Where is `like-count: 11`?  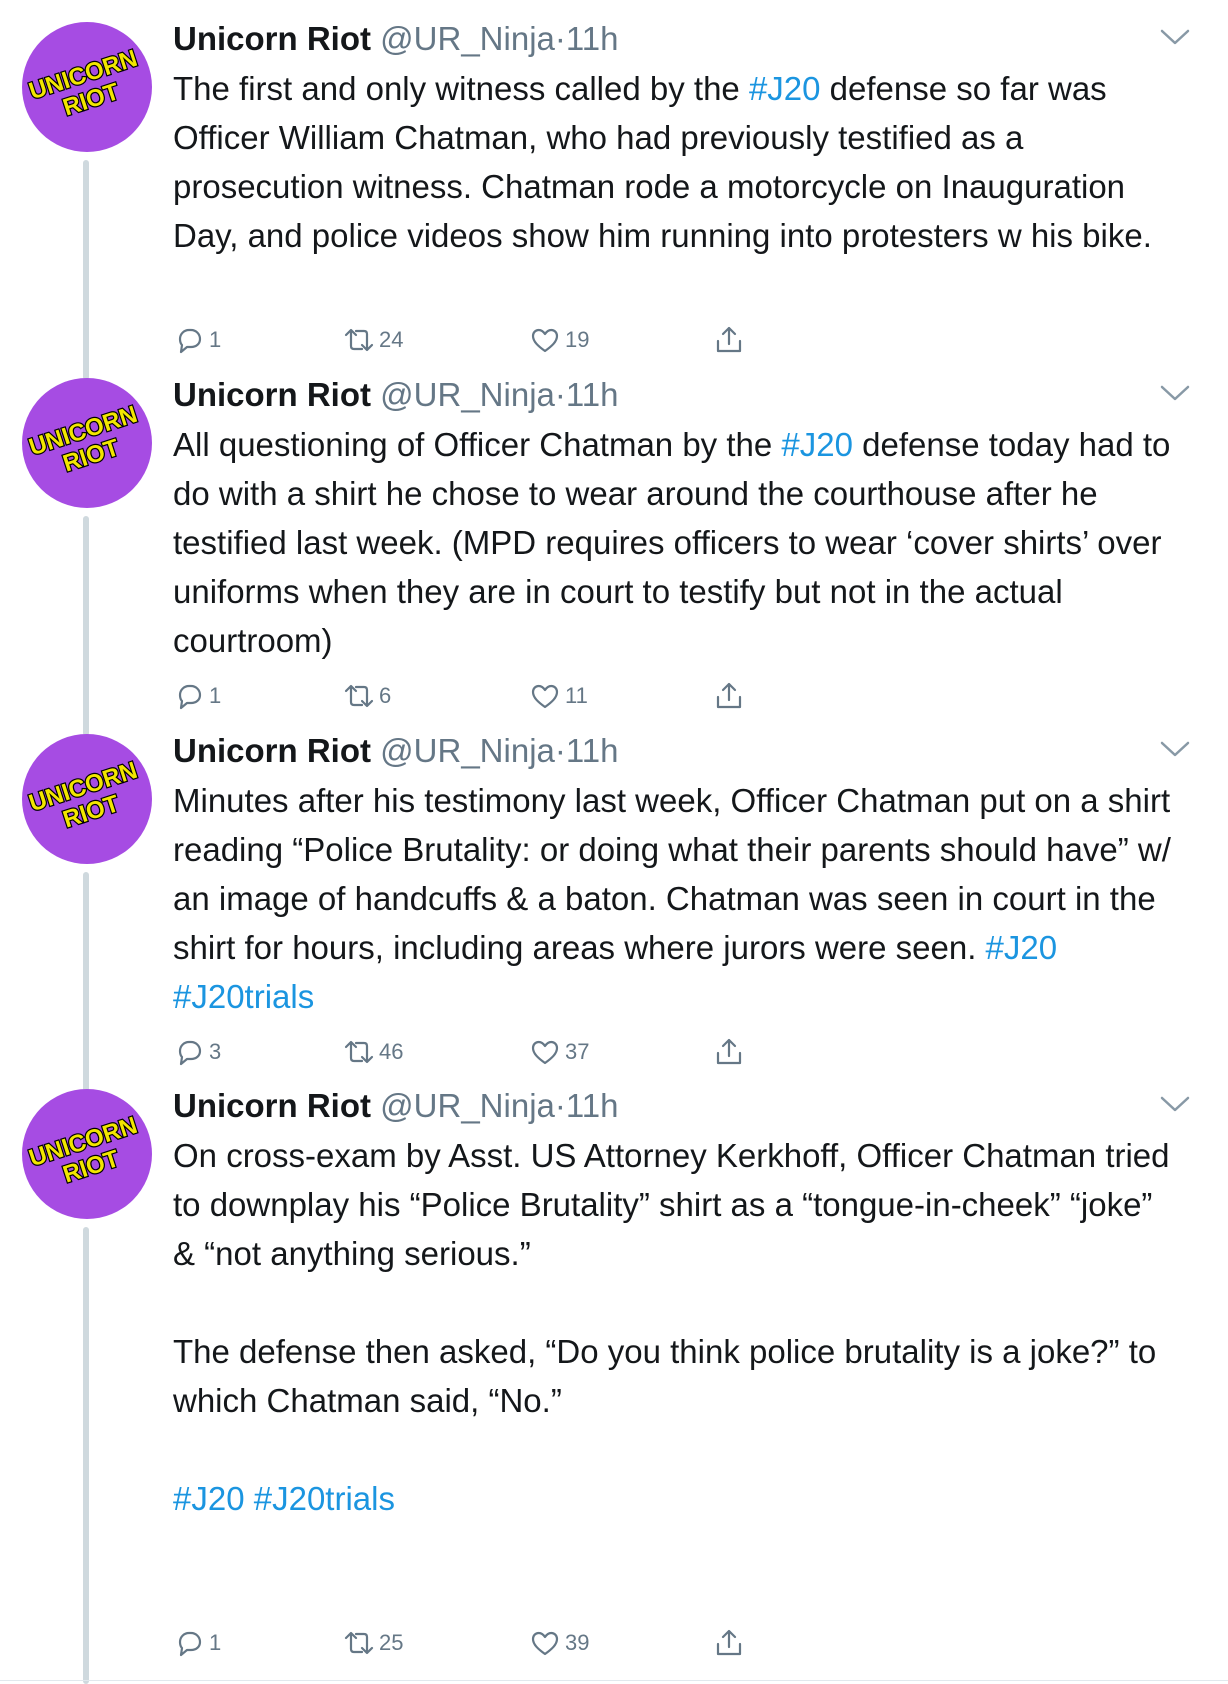 like-count: 11 is located at coordinates (576, 695).